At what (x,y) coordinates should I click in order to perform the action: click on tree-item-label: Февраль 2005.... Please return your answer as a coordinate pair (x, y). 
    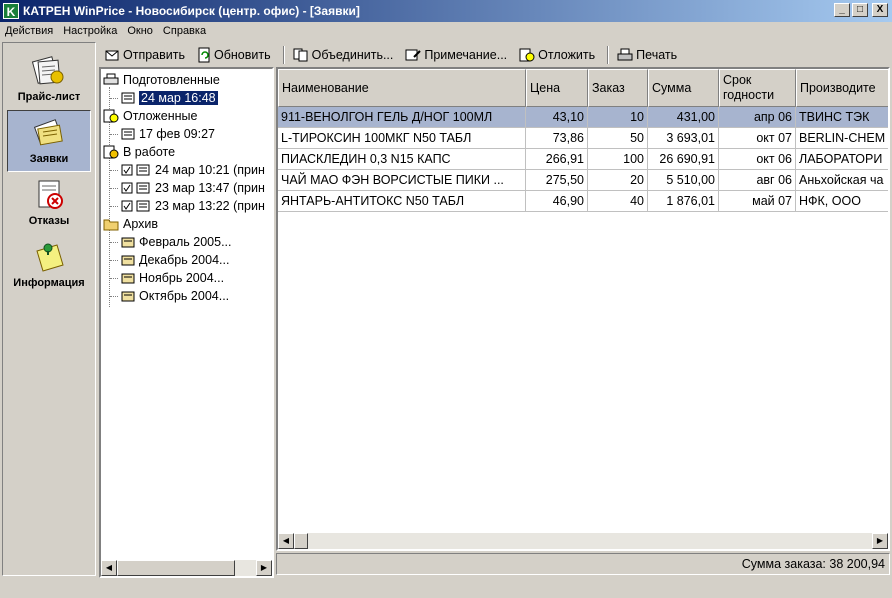
    Looking at the image, I should click on (185, 242).